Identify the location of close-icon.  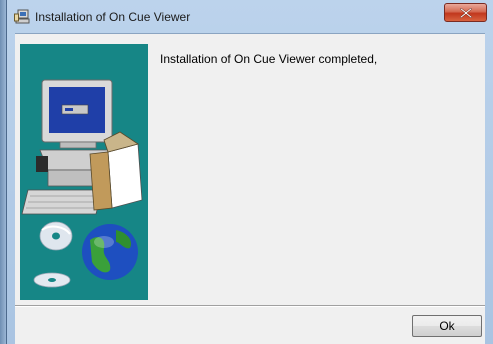
(466, 13).